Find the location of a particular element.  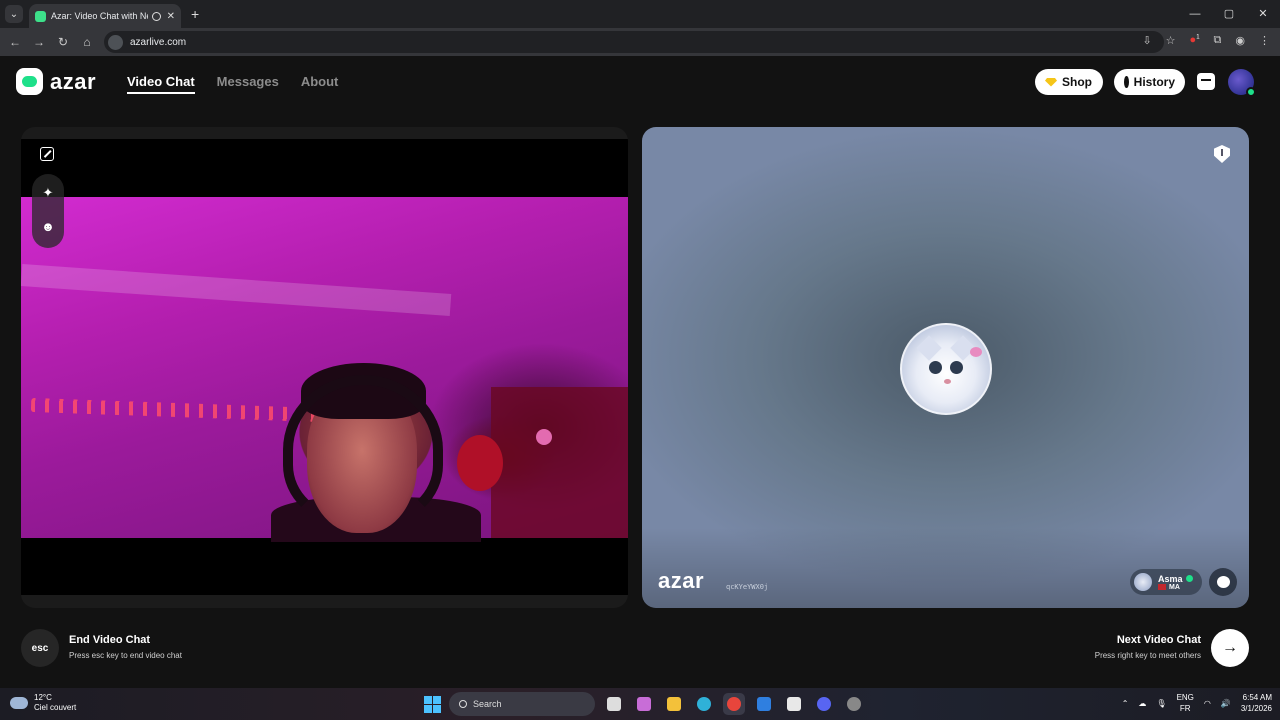

browser-tab-azar: Azar: Video Chat with New ✕ is located at coordinates (105, 16).